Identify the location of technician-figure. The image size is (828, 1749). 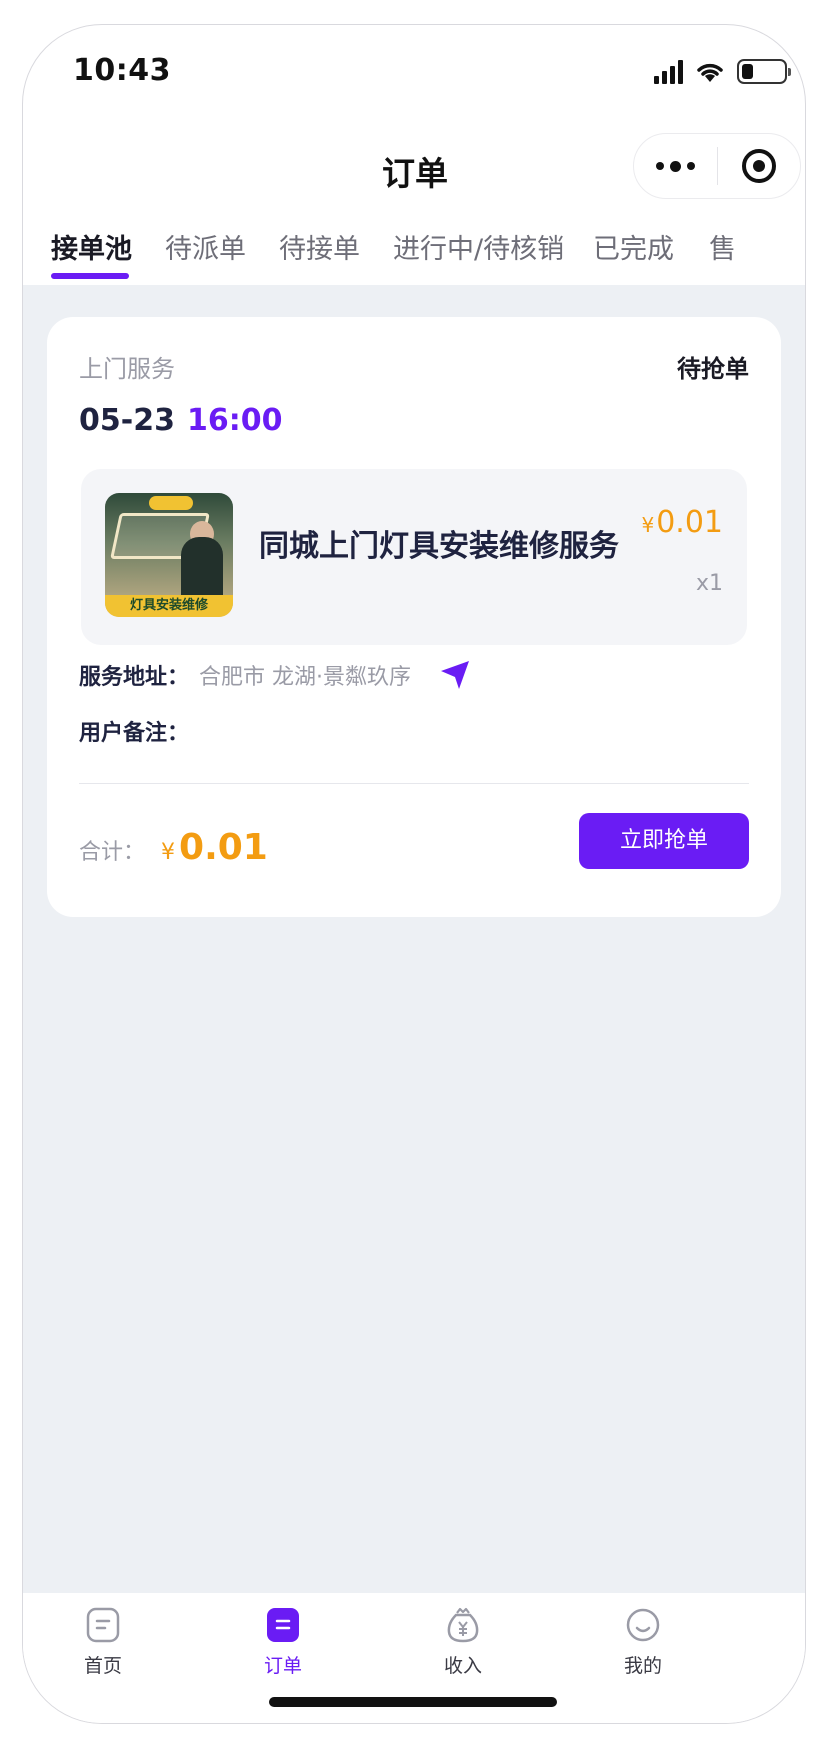
(202, 569).